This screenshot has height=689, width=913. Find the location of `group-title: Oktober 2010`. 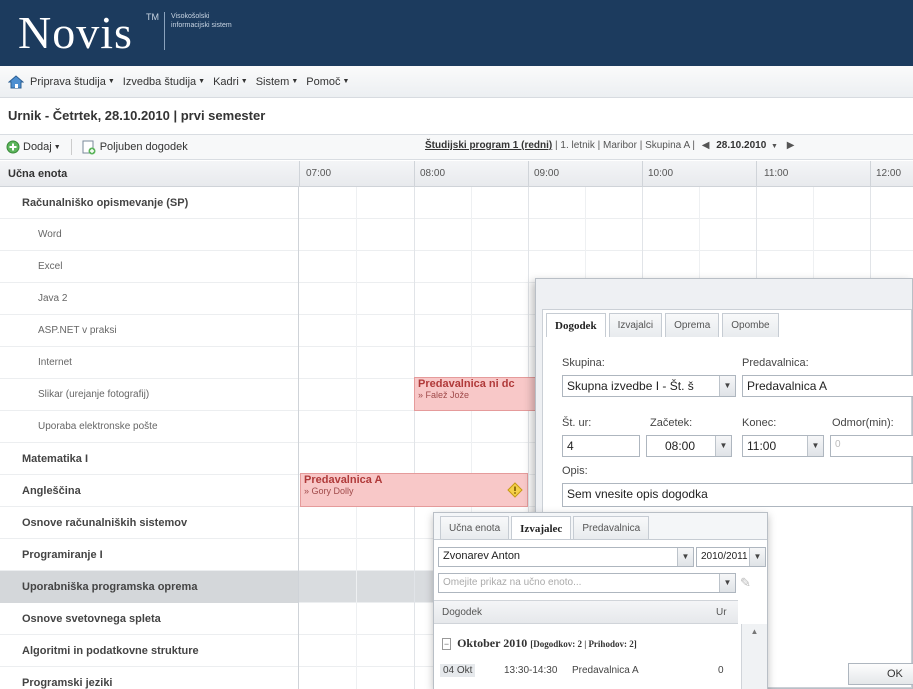

group-title: Oktober 2010 is located at coordinates (492, 643).